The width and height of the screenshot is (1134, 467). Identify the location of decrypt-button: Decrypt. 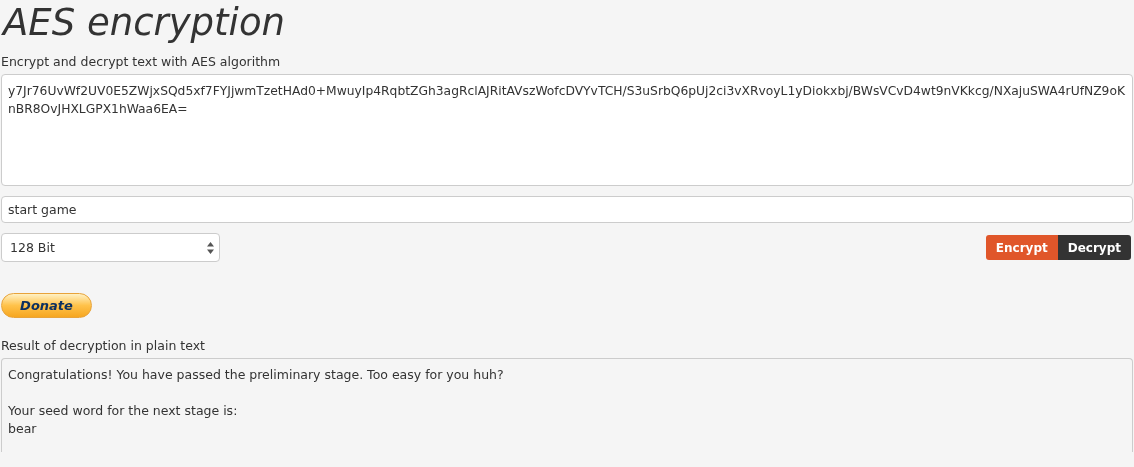
(1094, 247).